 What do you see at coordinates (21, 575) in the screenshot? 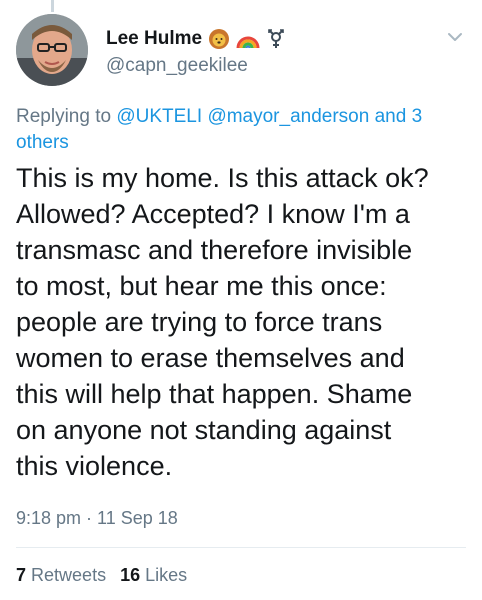
I see `retweets-count: 7` at bounding box center [21, 575].